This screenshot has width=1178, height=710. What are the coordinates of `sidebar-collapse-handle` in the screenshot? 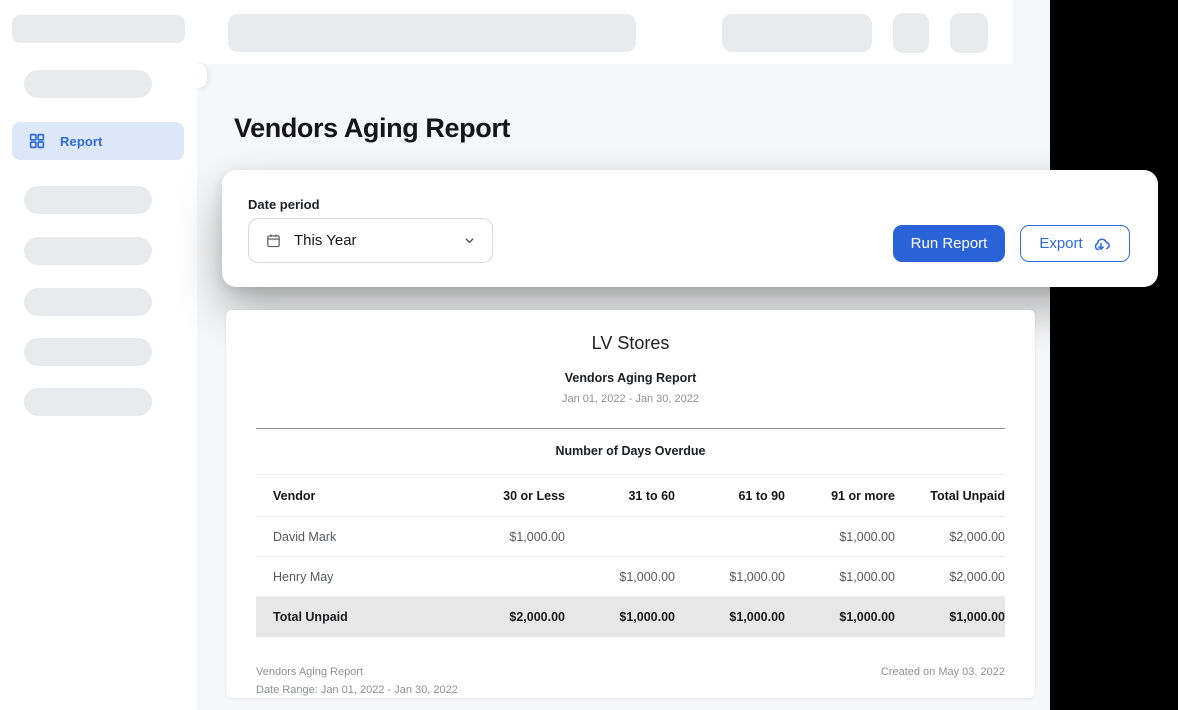 It's located at (202, 75).